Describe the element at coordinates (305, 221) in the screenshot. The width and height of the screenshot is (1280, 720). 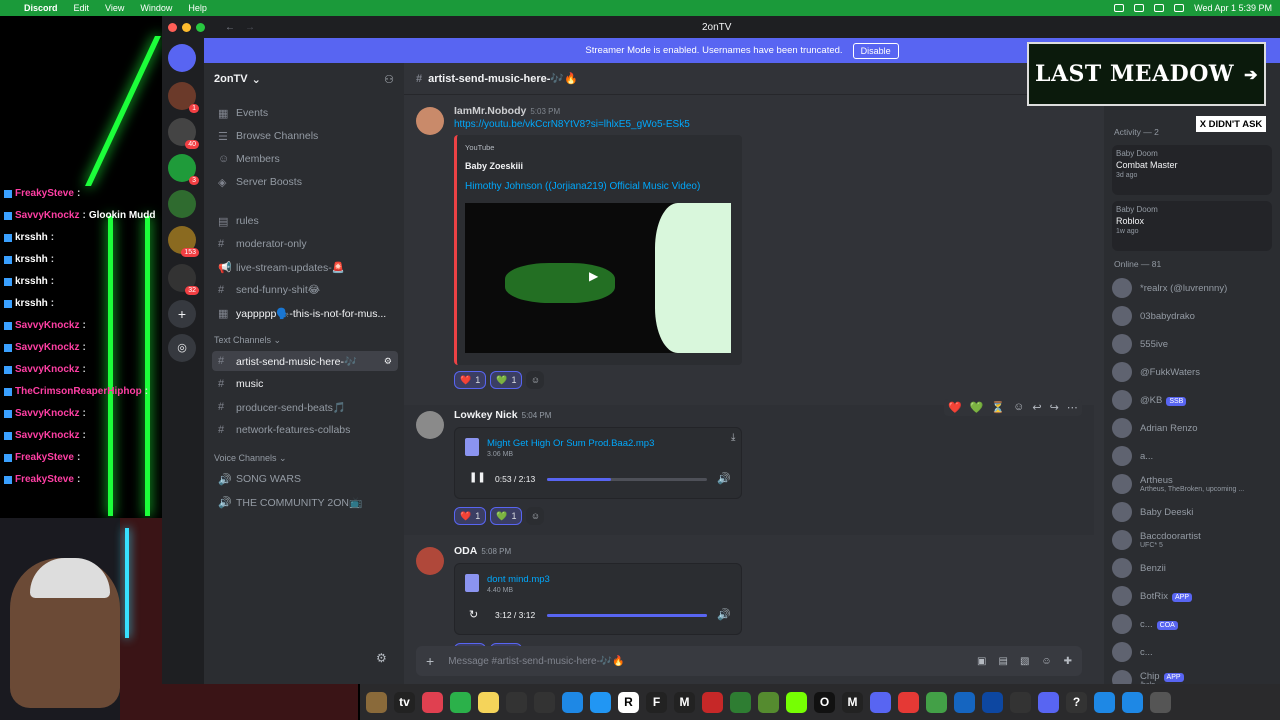
I see `channel-rules: ▤ rules` at that location.